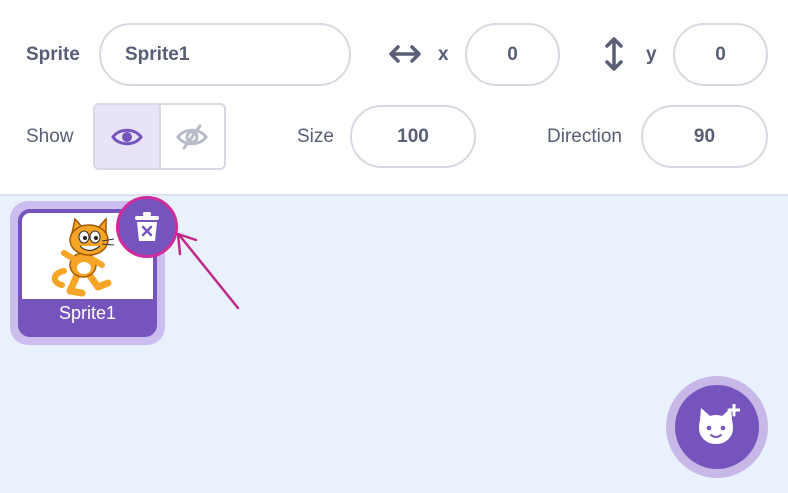 Image resolution: width=788 pixels, height=493 pixels. I want to click on hide-button, so click(193, 136).